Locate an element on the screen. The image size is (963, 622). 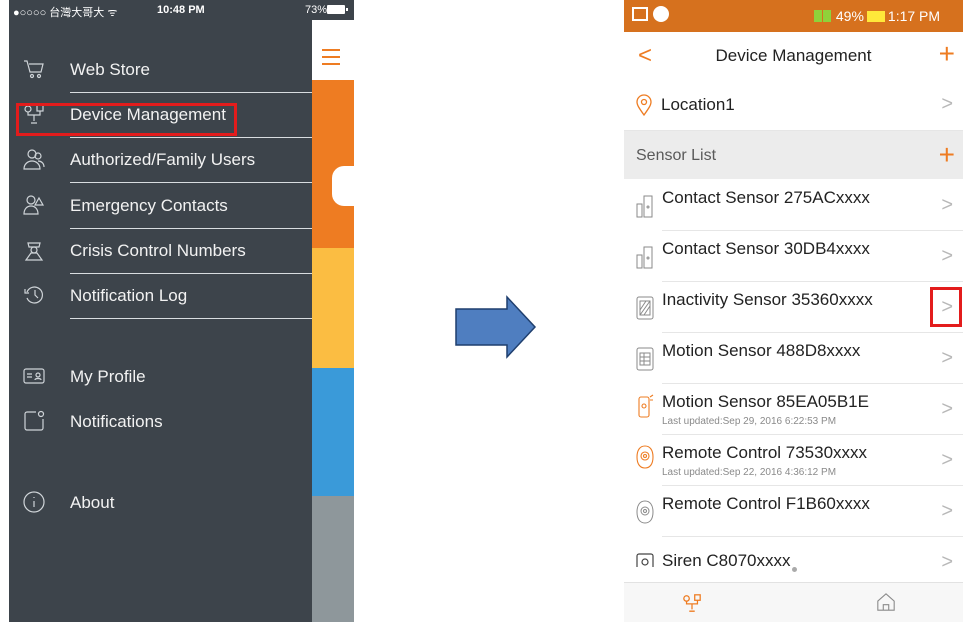
menu-item-emergency-contacts: Emergency Contacts is located at coordinates (160, 206).